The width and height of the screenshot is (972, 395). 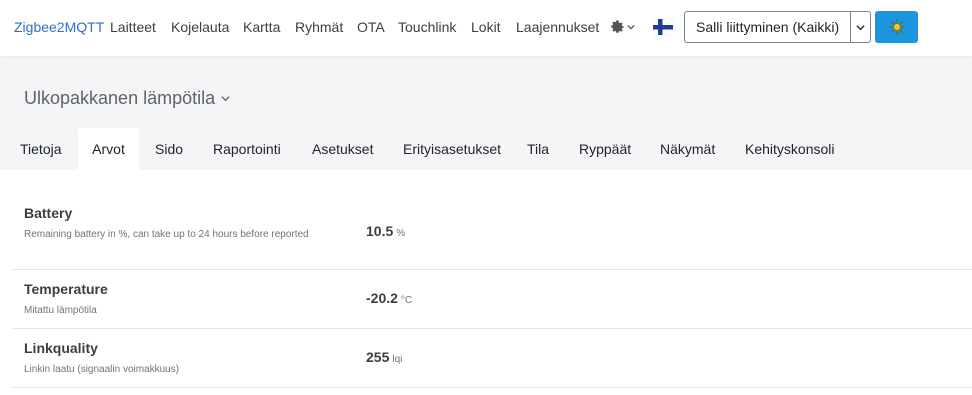 What do you see at coordinates (790, 149) in the screenshot?
I see `tab-dev-console: Kehityskonsoli` at bounding box center [790, 149].